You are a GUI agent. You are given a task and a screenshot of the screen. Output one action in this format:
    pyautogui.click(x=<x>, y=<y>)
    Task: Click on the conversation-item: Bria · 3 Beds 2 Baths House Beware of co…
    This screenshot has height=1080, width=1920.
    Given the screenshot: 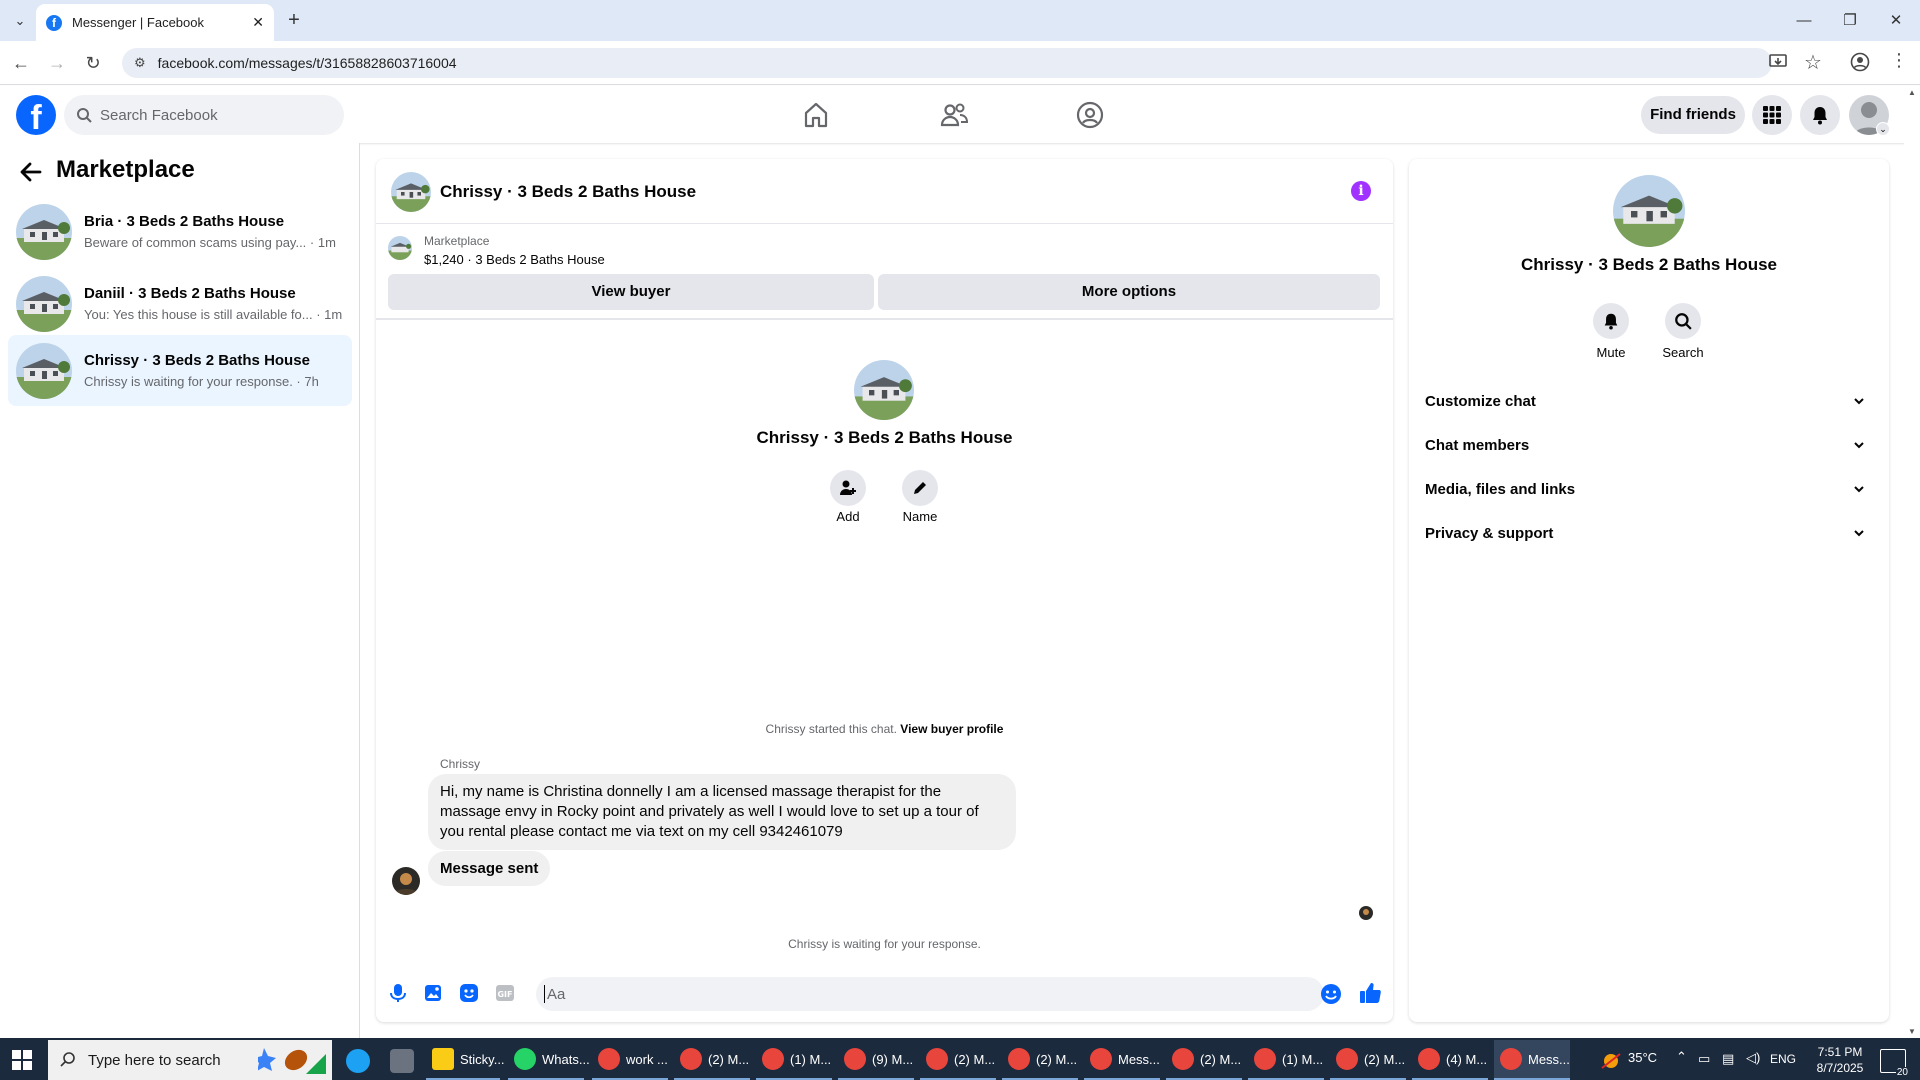 What is the action you would take?
    pyautogui.click(x=180, y=231)
    